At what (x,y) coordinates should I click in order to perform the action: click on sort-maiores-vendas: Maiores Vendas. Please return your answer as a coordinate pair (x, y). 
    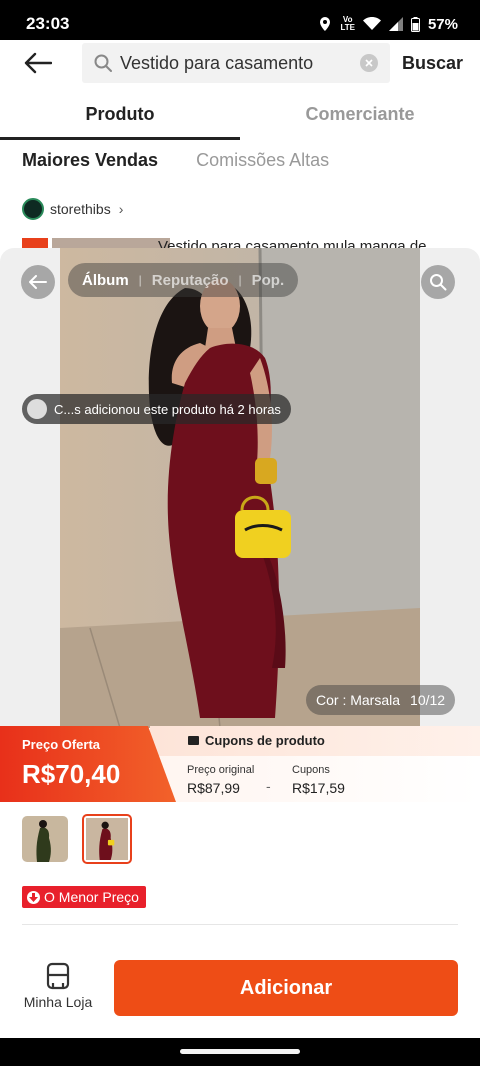
    Looking at the image, I should click on (90, 160).